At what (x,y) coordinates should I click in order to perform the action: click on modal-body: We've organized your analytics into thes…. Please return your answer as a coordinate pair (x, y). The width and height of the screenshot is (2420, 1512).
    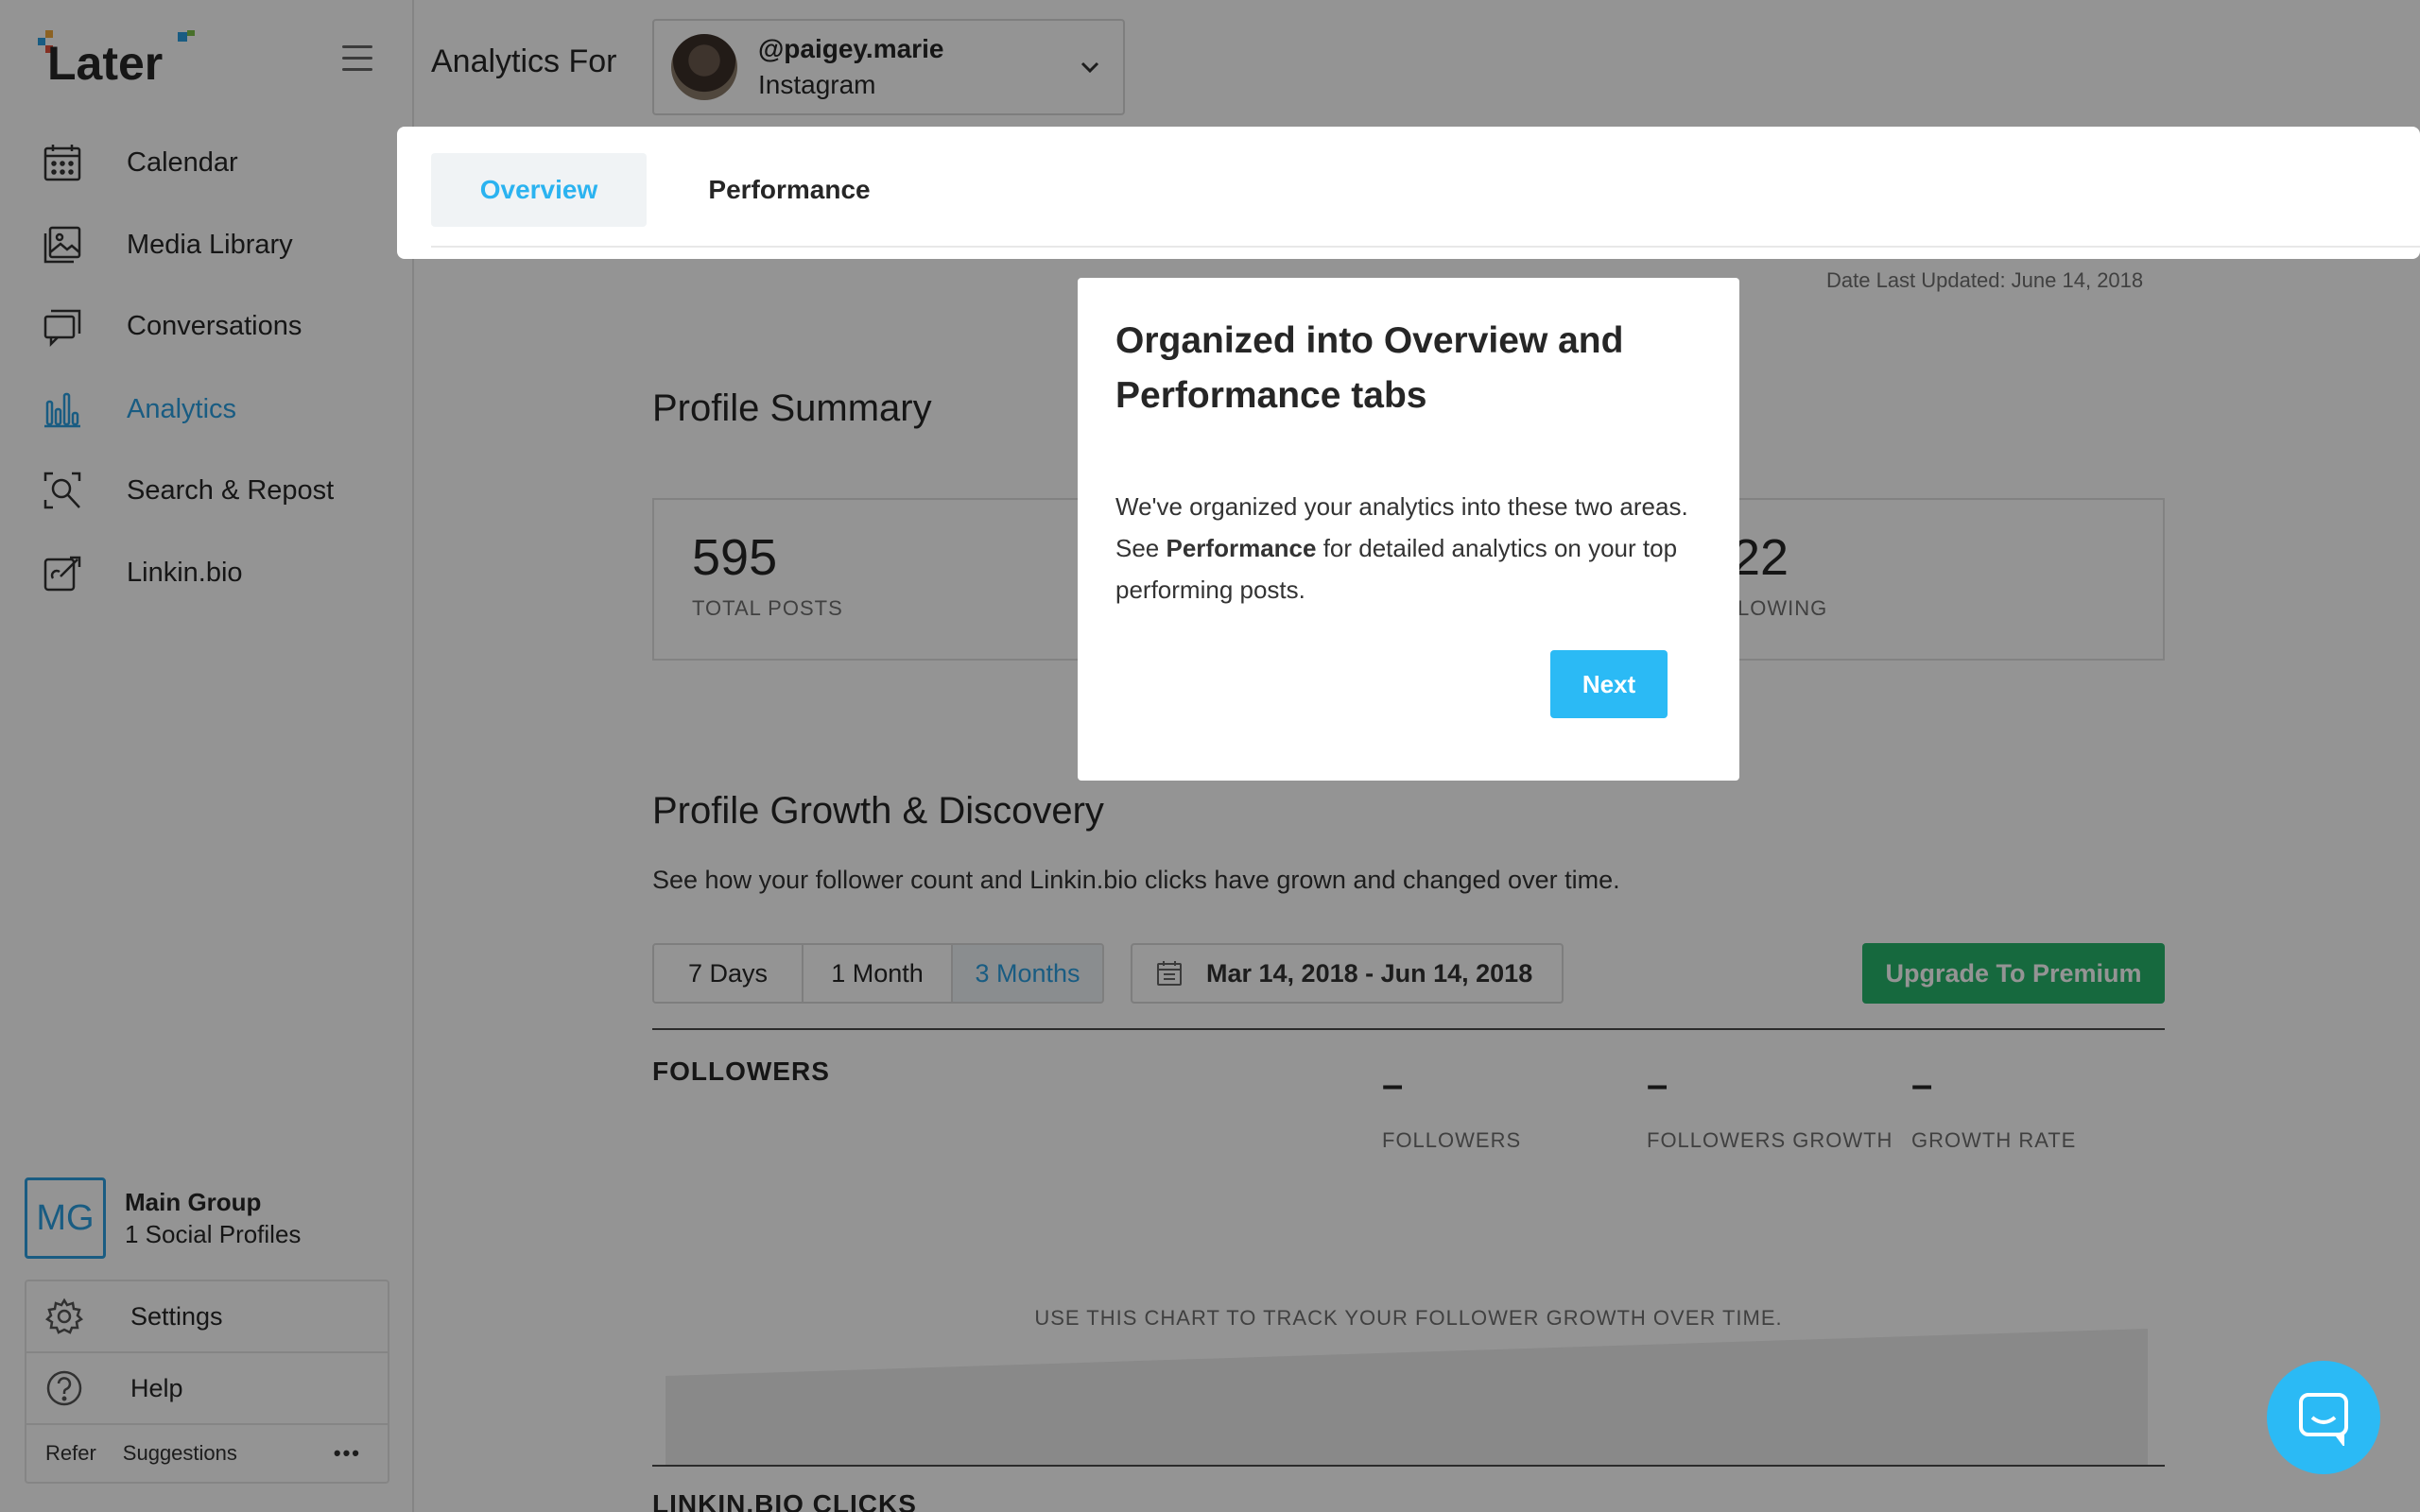
    Looking at the image, I should click on (1409, 548).